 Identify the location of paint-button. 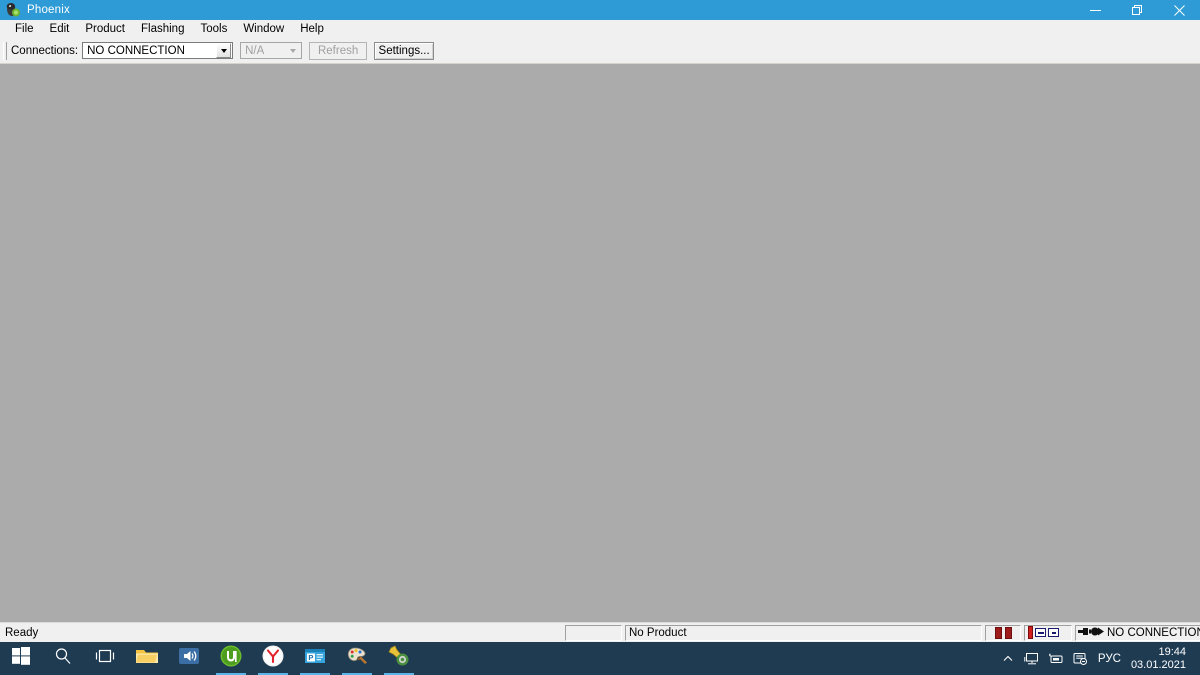
(357, 658).